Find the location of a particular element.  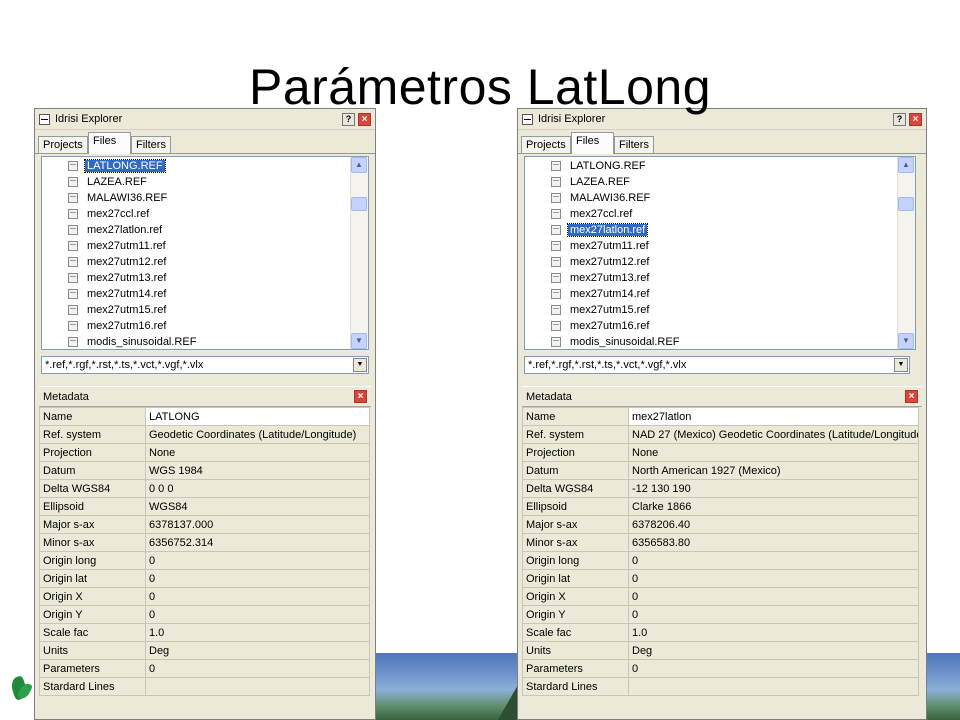

metadata-value: Clarke 1866 is located at coordinates (773, 506).